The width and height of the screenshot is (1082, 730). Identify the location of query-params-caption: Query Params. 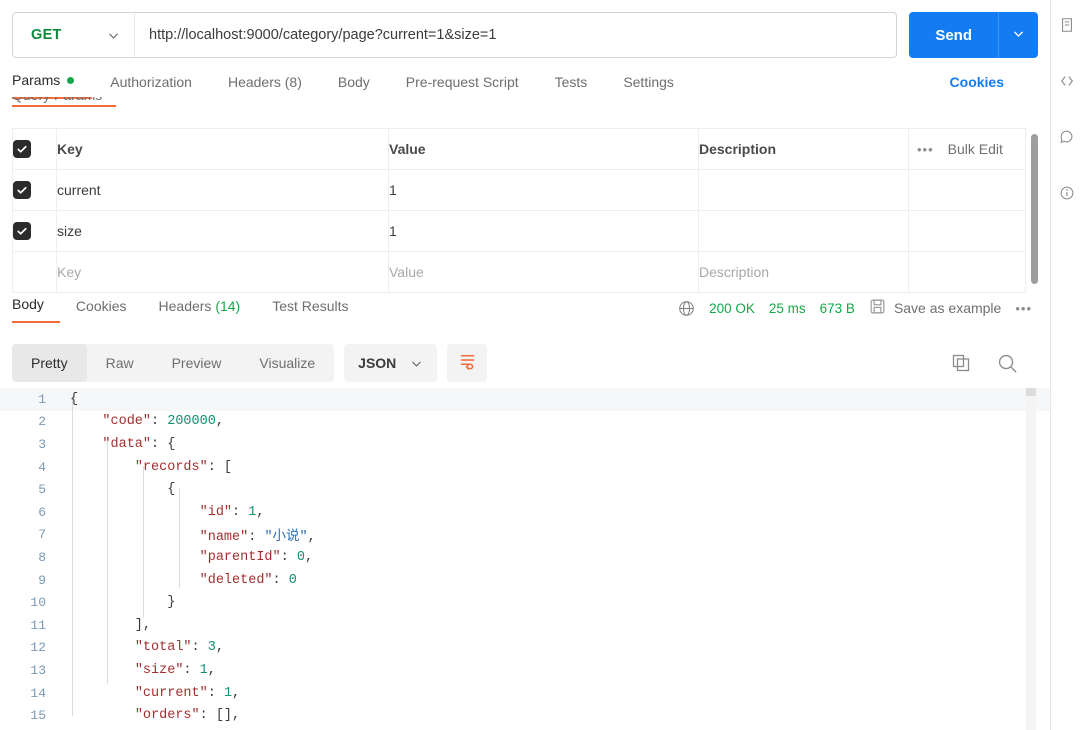
(87, 103).